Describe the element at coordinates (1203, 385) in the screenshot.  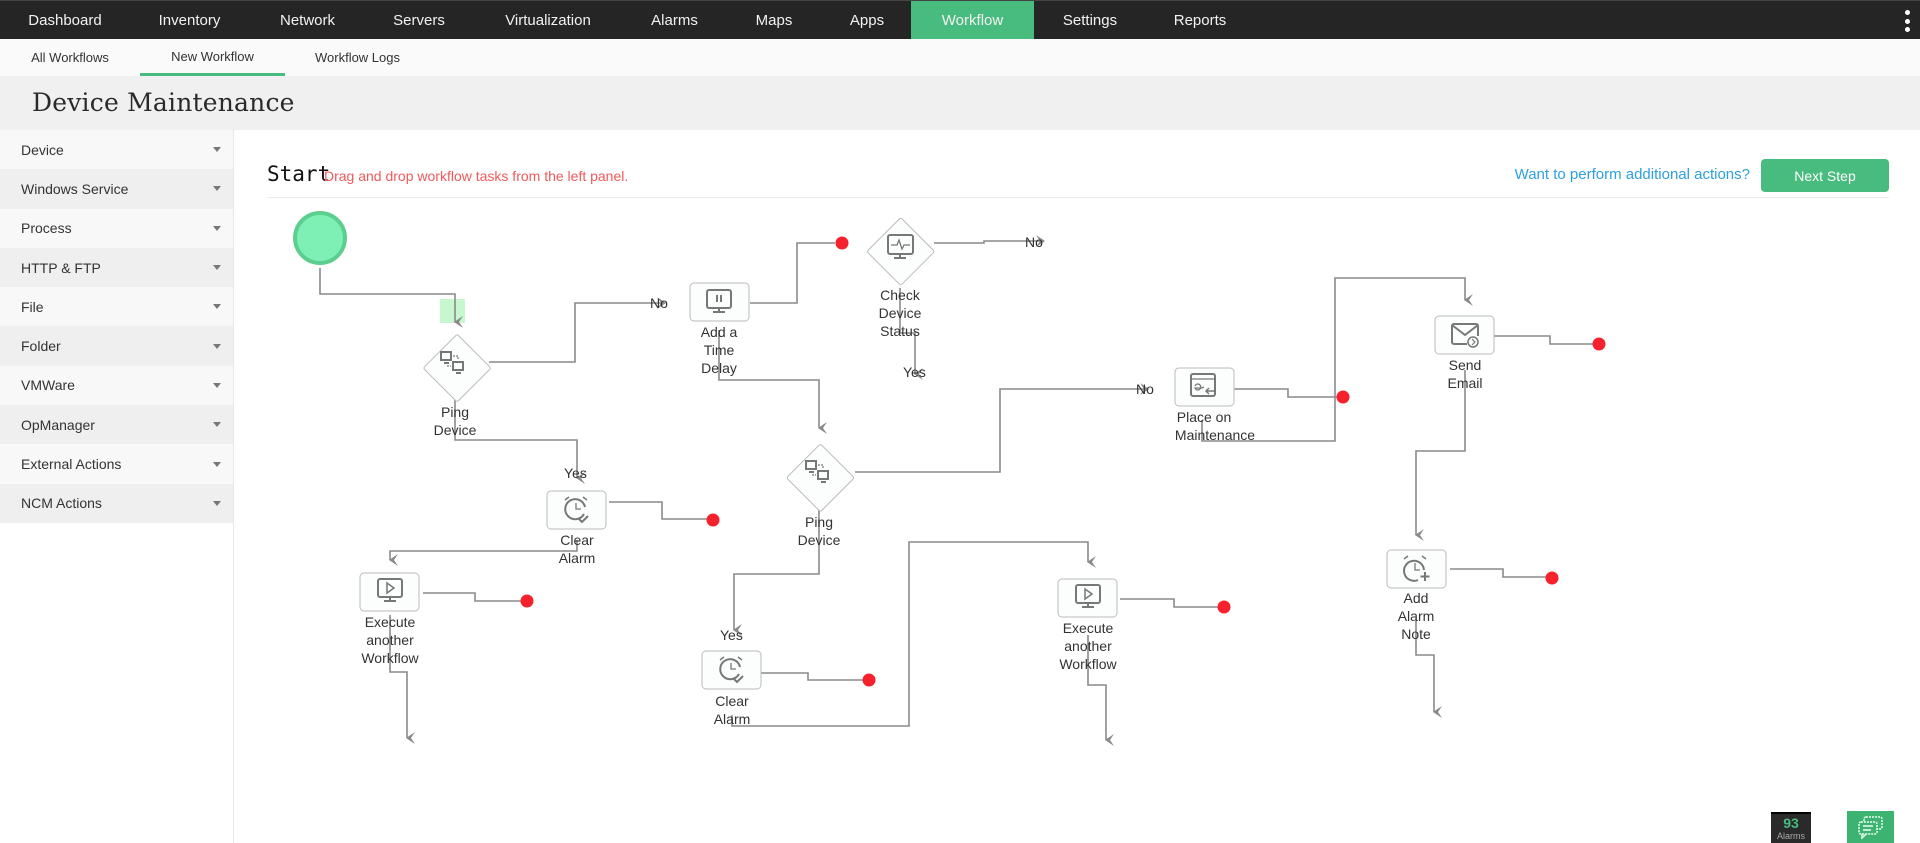
I see `maintenance-icon` at that location.